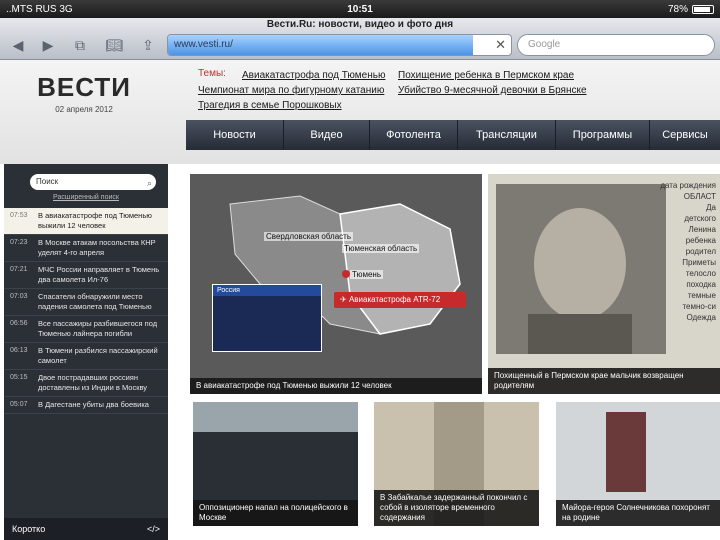  I want to click on nav-item-video: Видео, so click(327, 135).